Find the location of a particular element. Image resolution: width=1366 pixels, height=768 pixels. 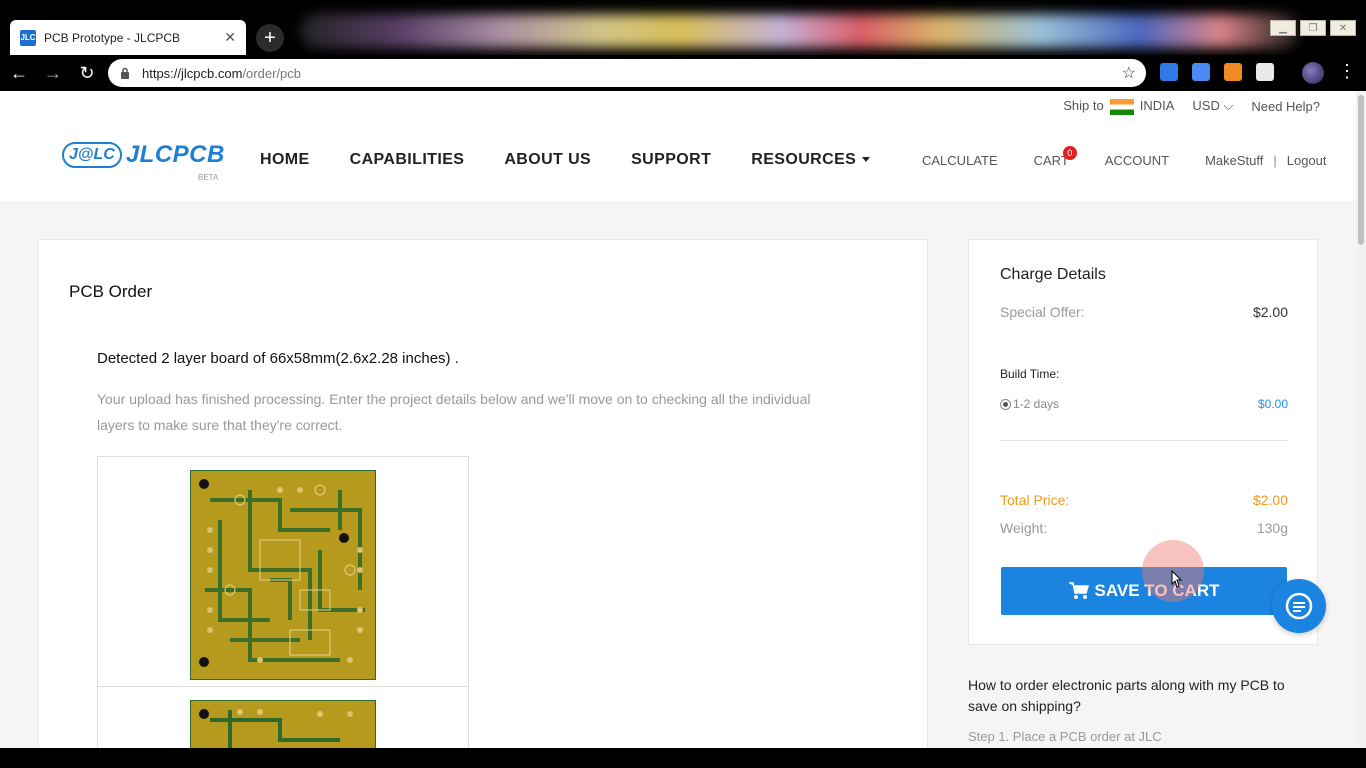

url-path: /order/pcb is located at coordinates (271, 73).